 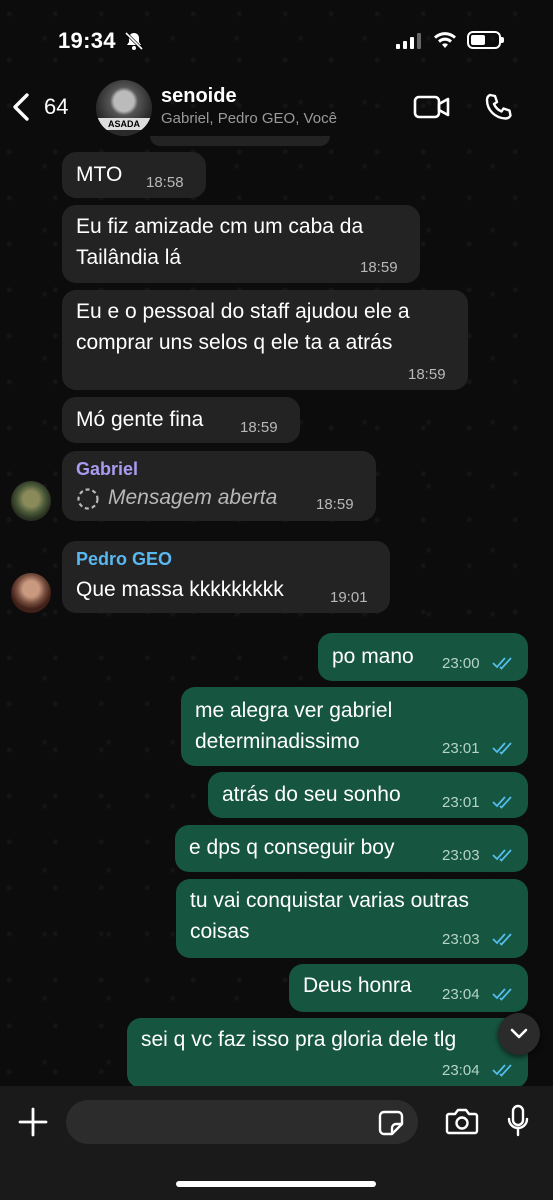 I want to click on scroll-to-bottom-button, so click(x=519, y=1034).